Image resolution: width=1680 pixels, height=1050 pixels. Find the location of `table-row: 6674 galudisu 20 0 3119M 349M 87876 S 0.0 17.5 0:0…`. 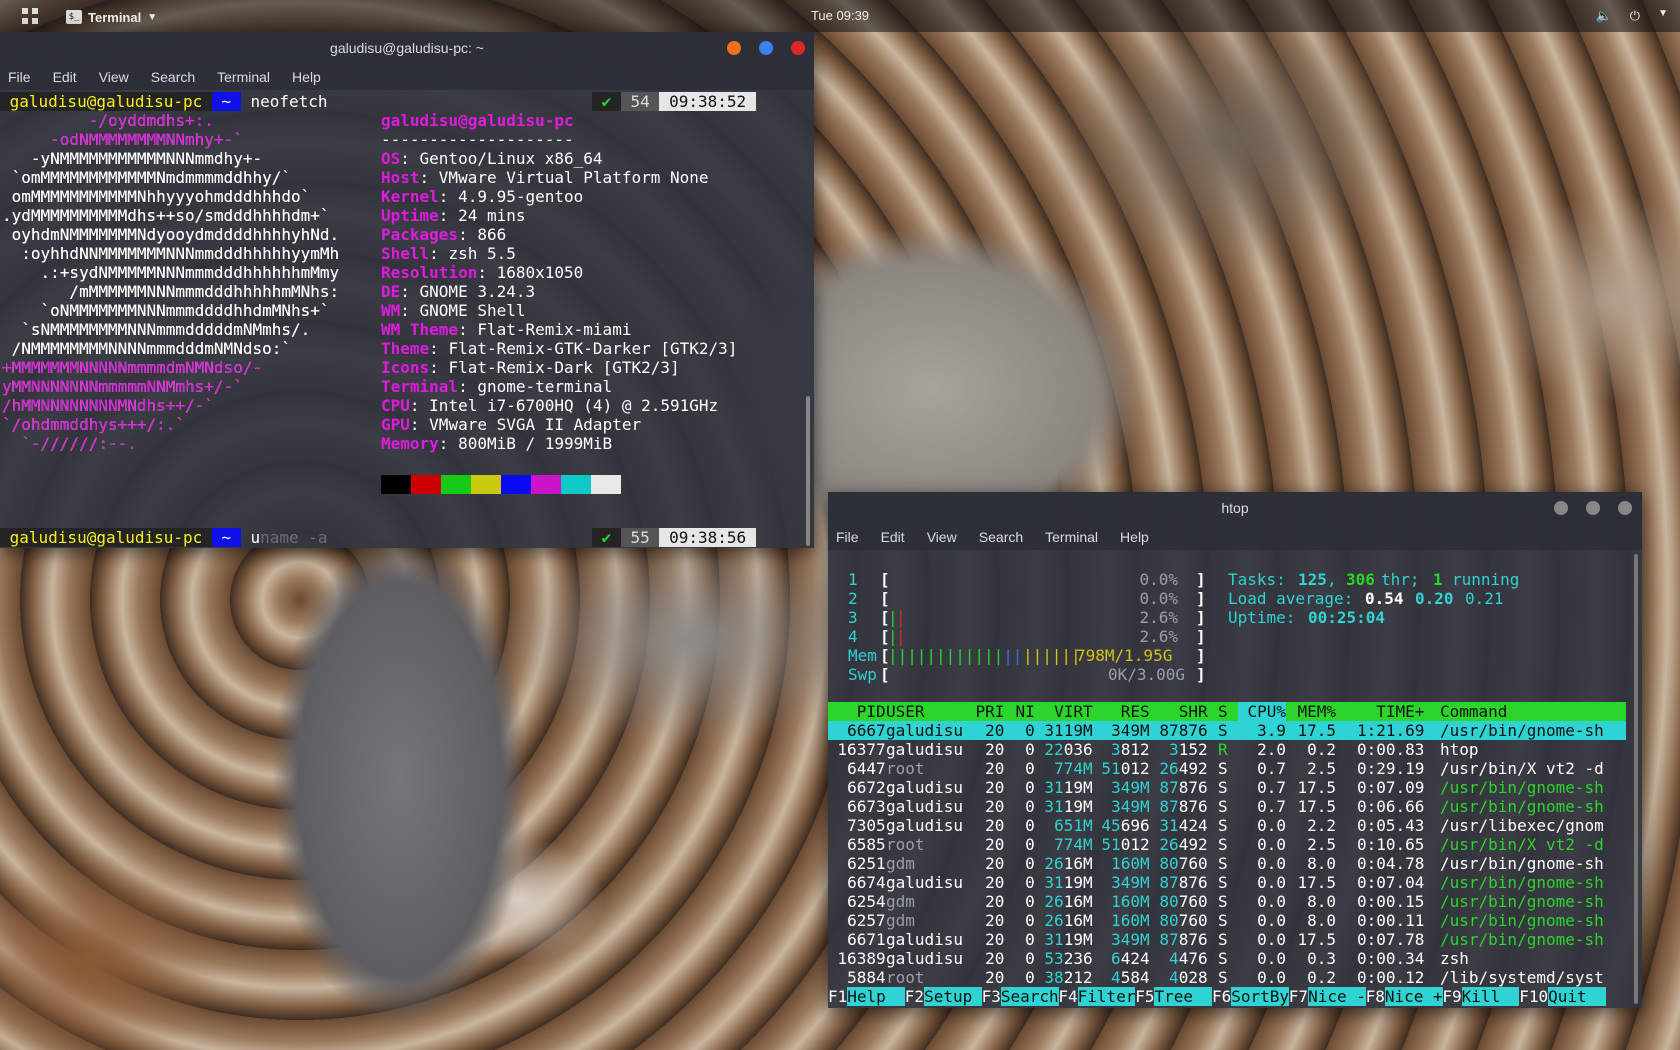

table-row: 6674 galudisu 20 0 3119M 349M 87876 S 0.0 17.5 0:0… is located at coordinates (1227, 882).